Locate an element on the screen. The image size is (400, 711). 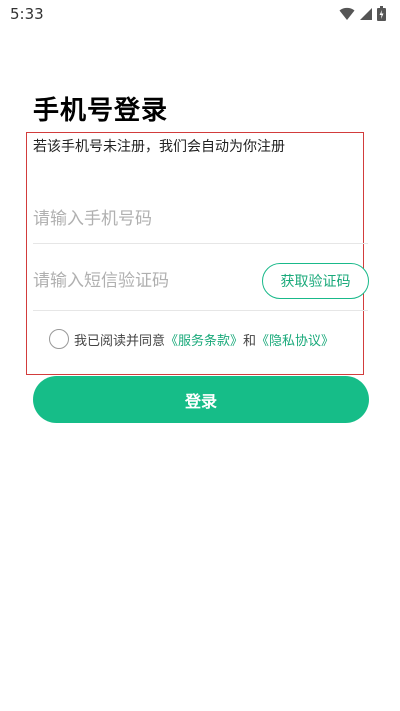
battery-icon is located at coordinates (381, 13).